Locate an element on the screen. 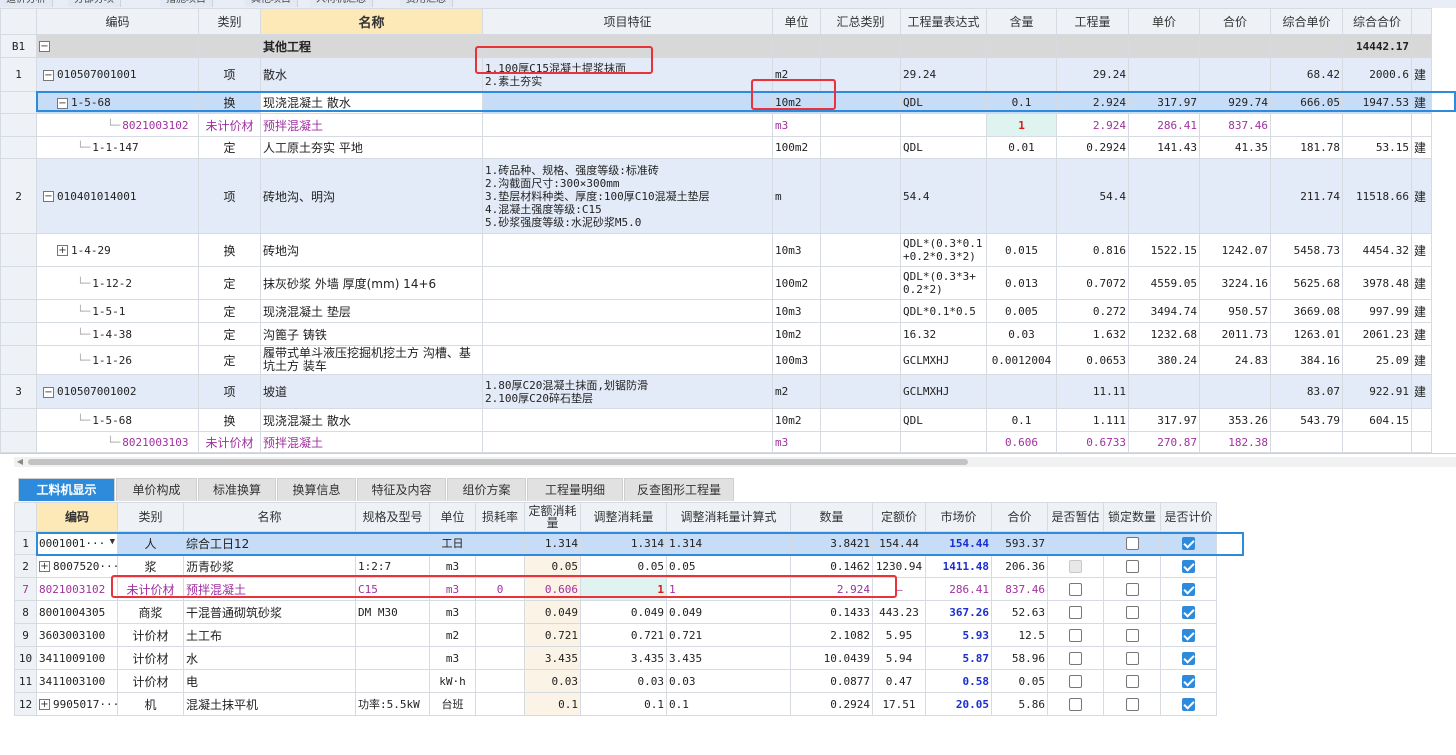  cell-name: 履带式单斗液压挖掘机挖土方 沟槽、基坑土方 装车 is located at coordinates (371, 360).